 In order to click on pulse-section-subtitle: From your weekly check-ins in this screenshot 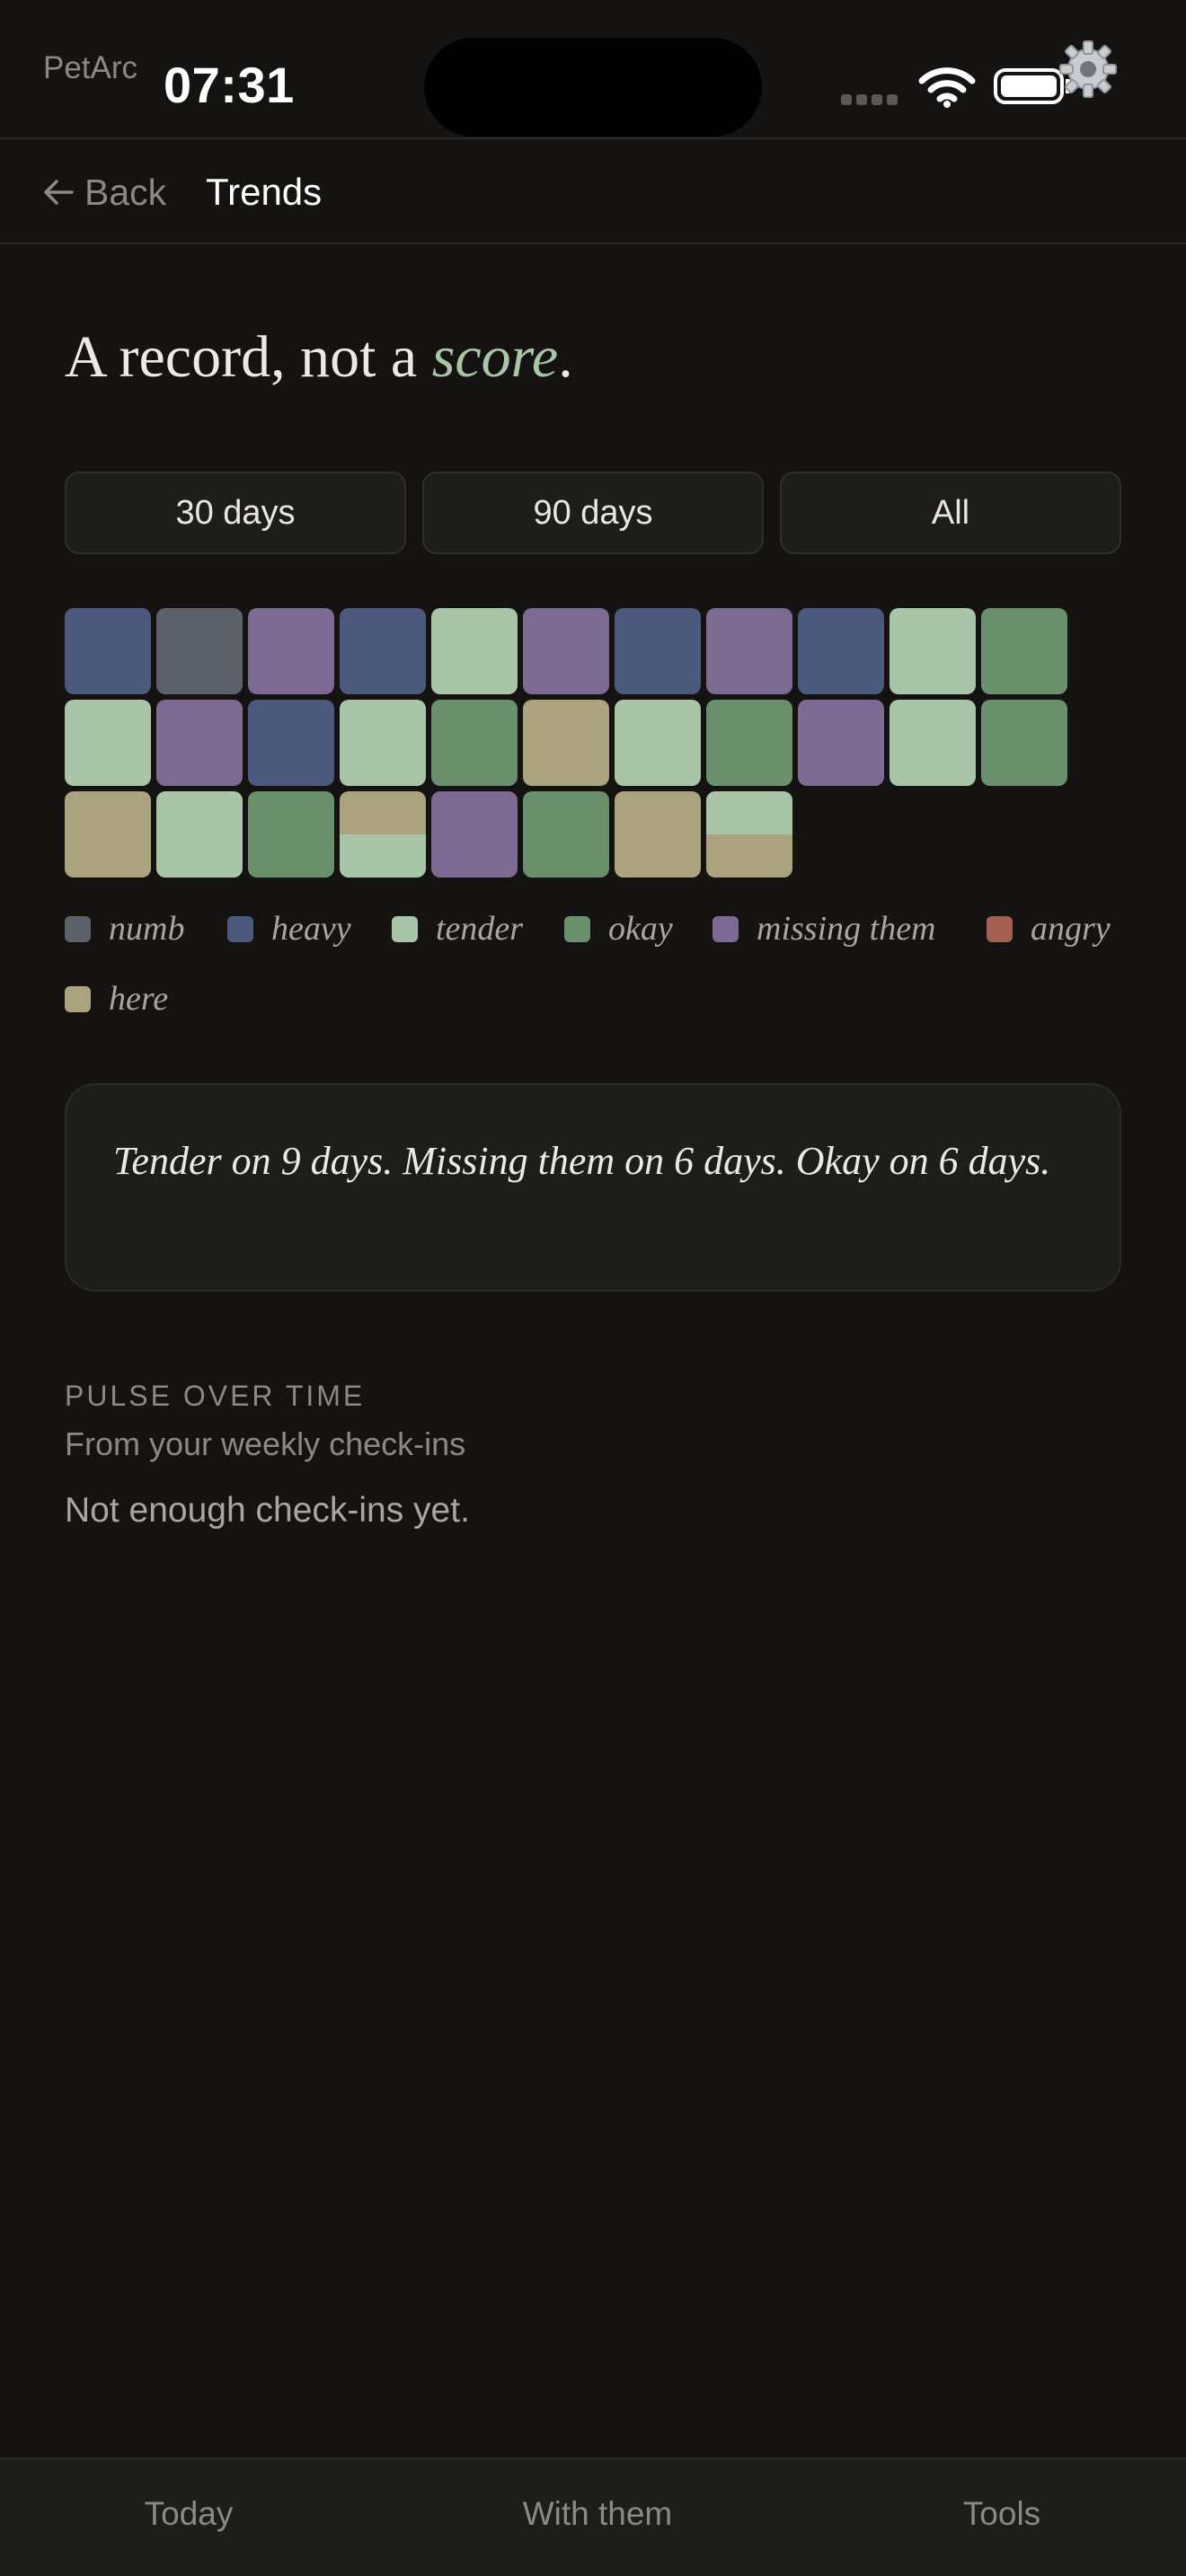, I will do `click(265, 1443)`.